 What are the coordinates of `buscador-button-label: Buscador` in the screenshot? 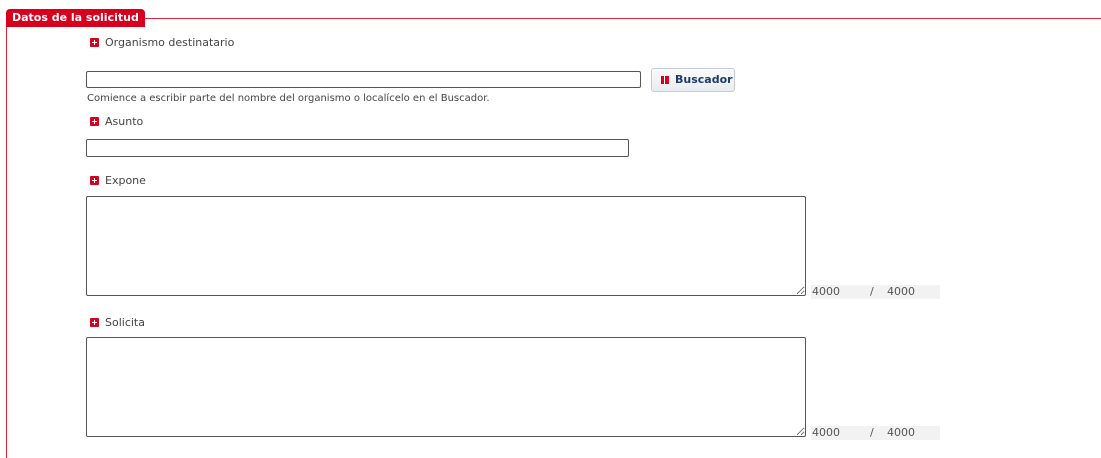 It's located at (704, 79).